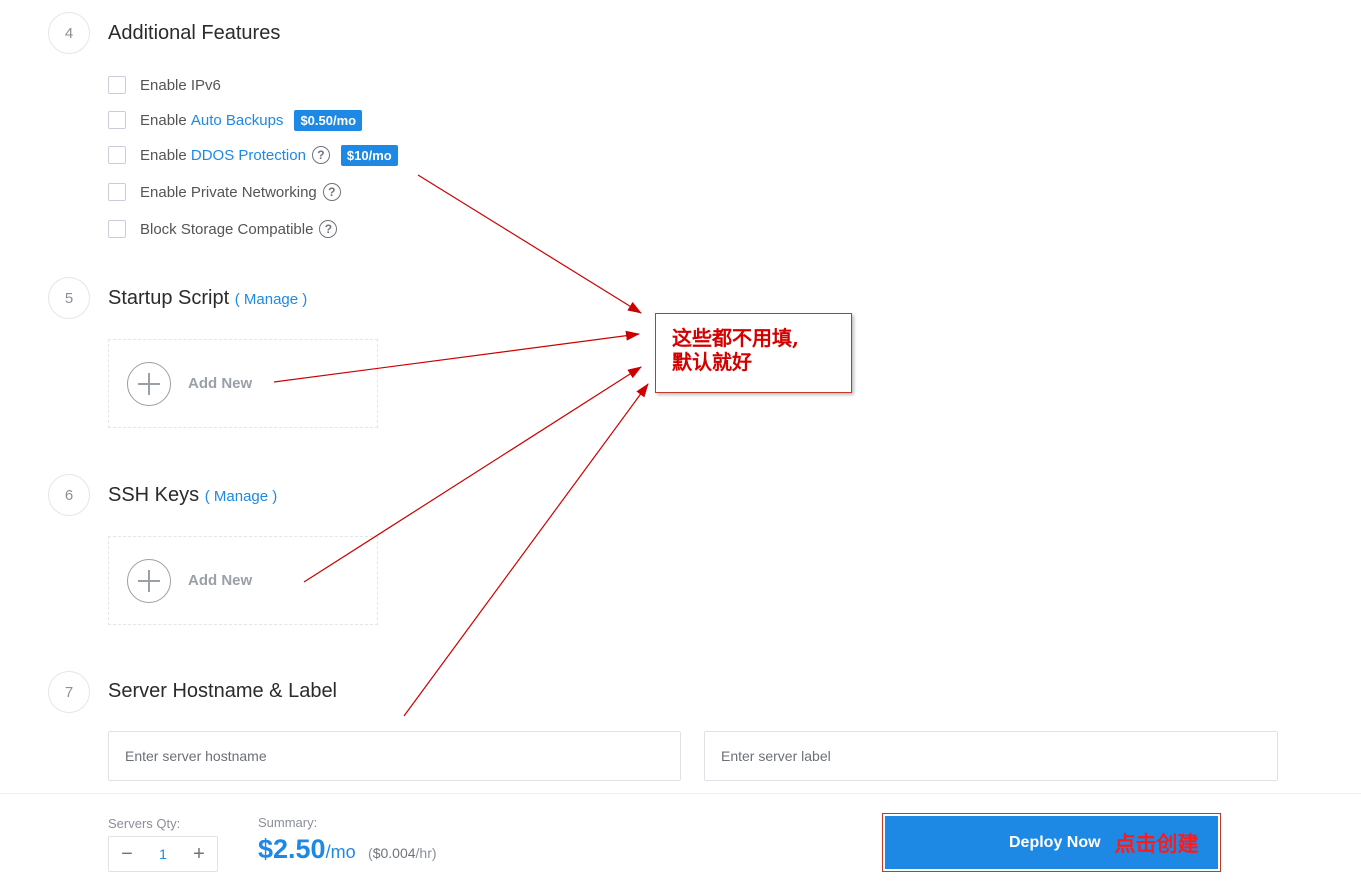  I want to click on monthly-price-unit: /mo, so click(340, 852).